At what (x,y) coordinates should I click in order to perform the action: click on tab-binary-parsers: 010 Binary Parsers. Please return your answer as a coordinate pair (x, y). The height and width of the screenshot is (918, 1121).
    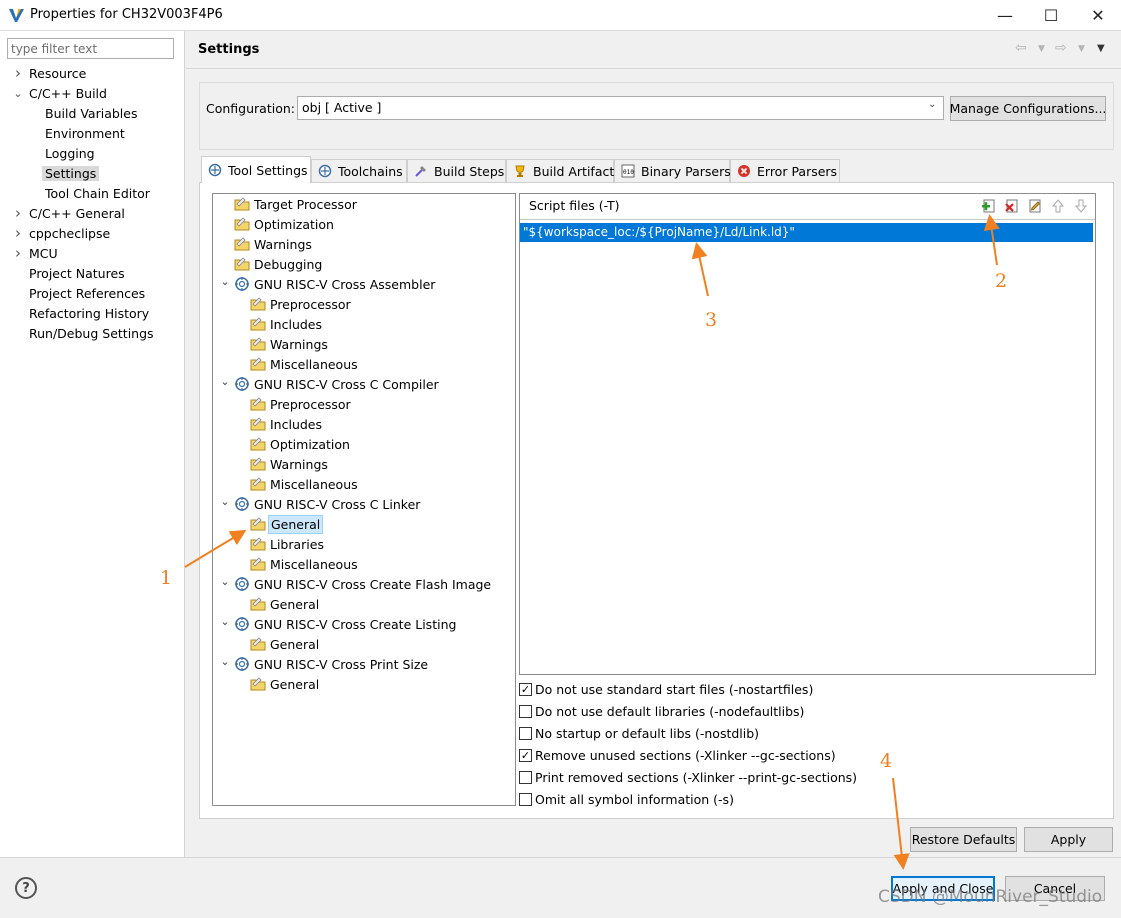
    Looking at the image, I should click on (672, 170).